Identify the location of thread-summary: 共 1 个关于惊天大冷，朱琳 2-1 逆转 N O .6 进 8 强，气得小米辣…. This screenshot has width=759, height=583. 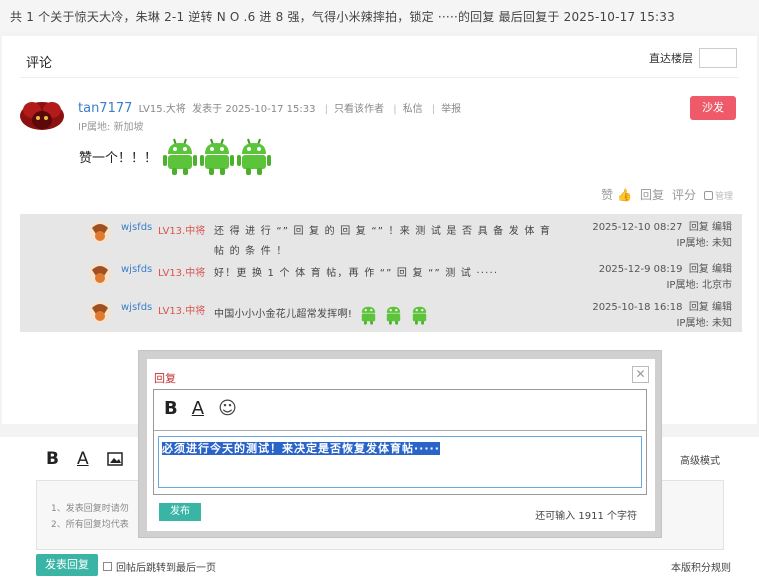
(342, 17).